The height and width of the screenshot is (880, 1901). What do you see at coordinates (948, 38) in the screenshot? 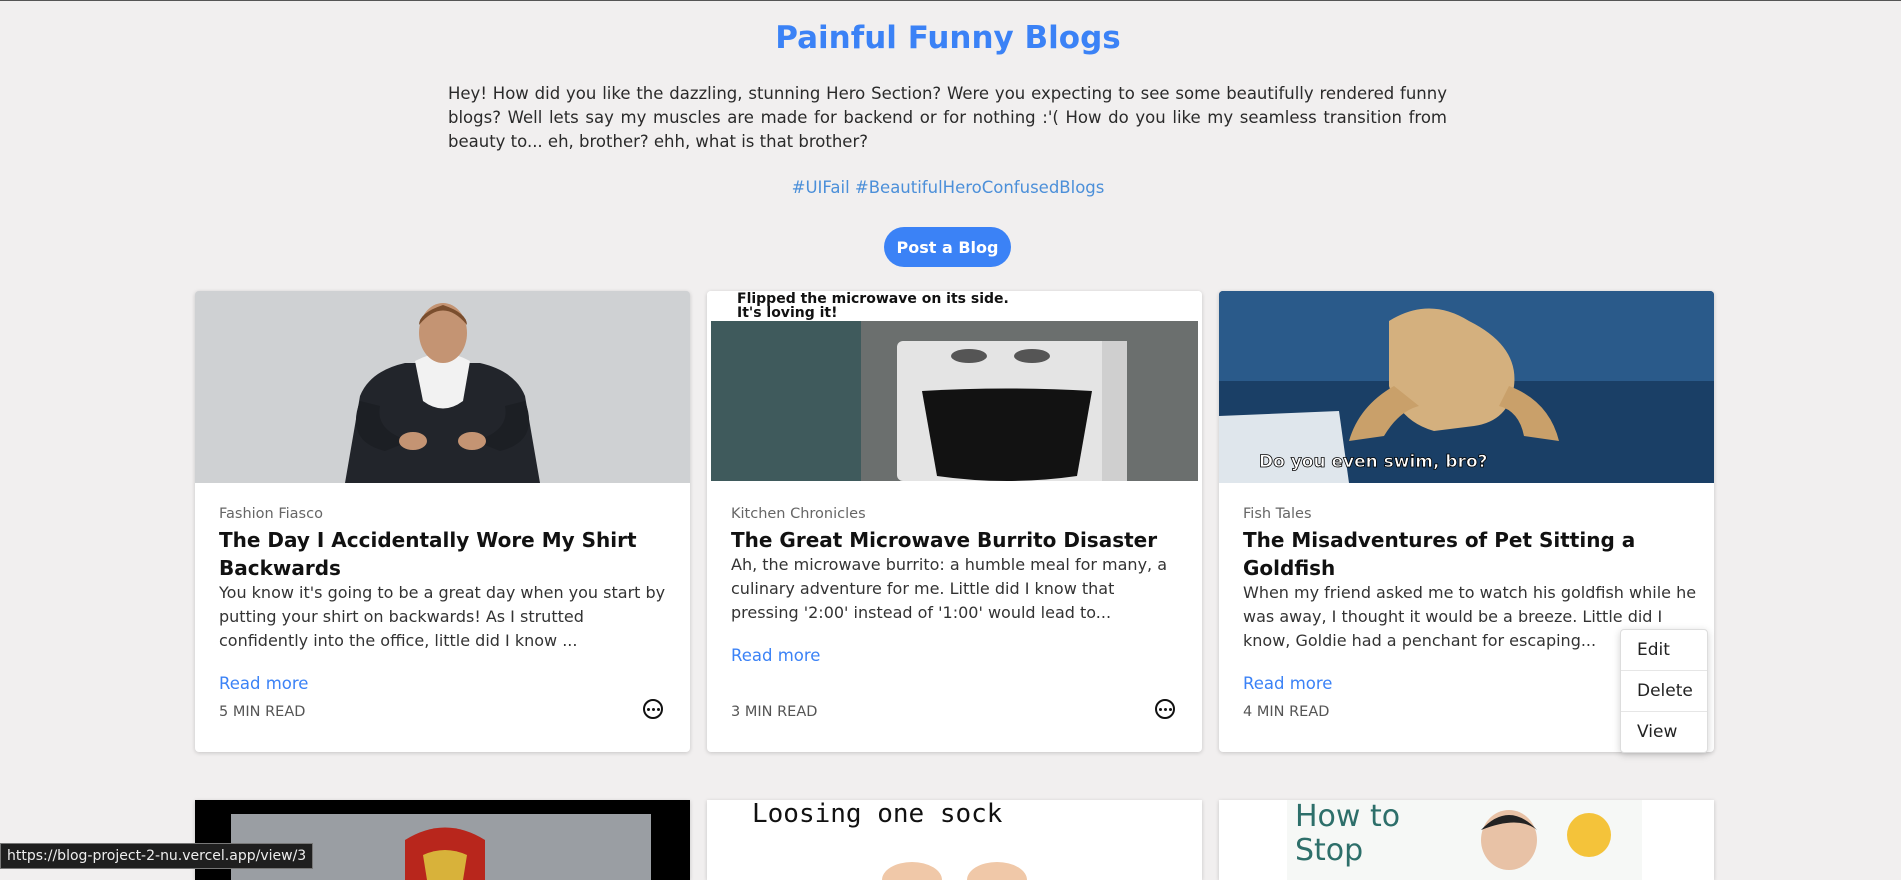
I see `page-title: Painful Funny Blogs` at bounding box center [948, 38].